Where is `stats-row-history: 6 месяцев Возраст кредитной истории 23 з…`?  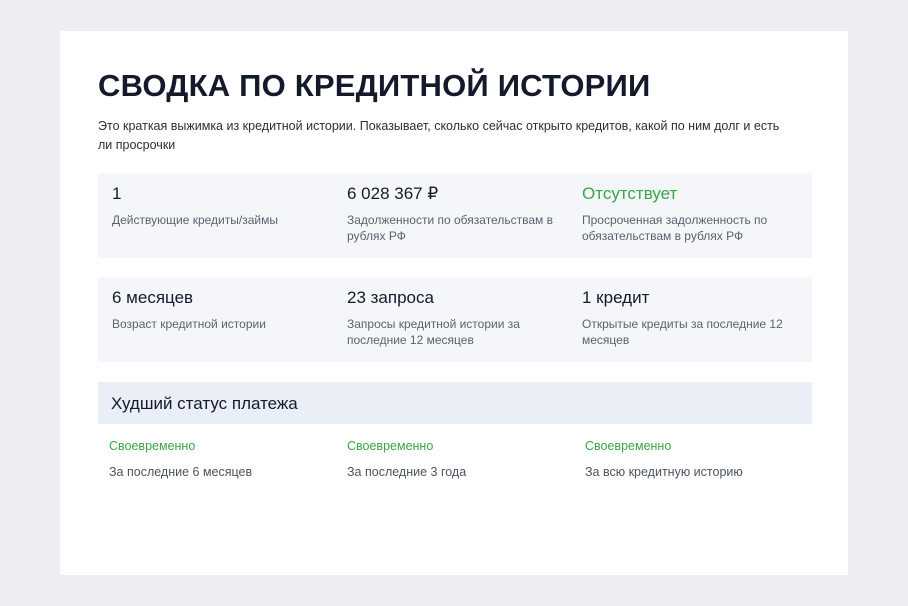
stats-row-history: 6 месяцев Возраст кредитной истории 23 з… is located at coordinates (455, 319).